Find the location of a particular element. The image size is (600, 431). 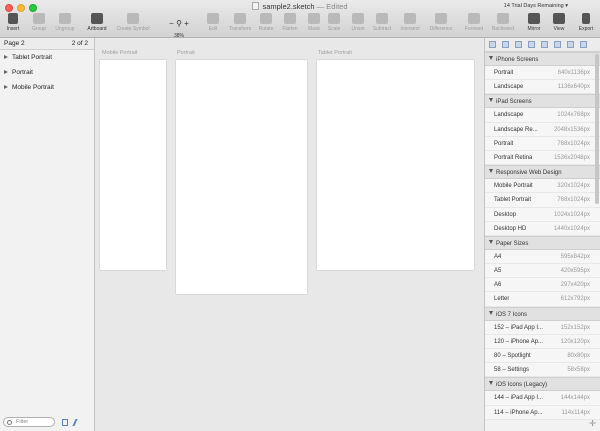

preset-section-header: Paper Sizes is located at coordinates (542, 242).